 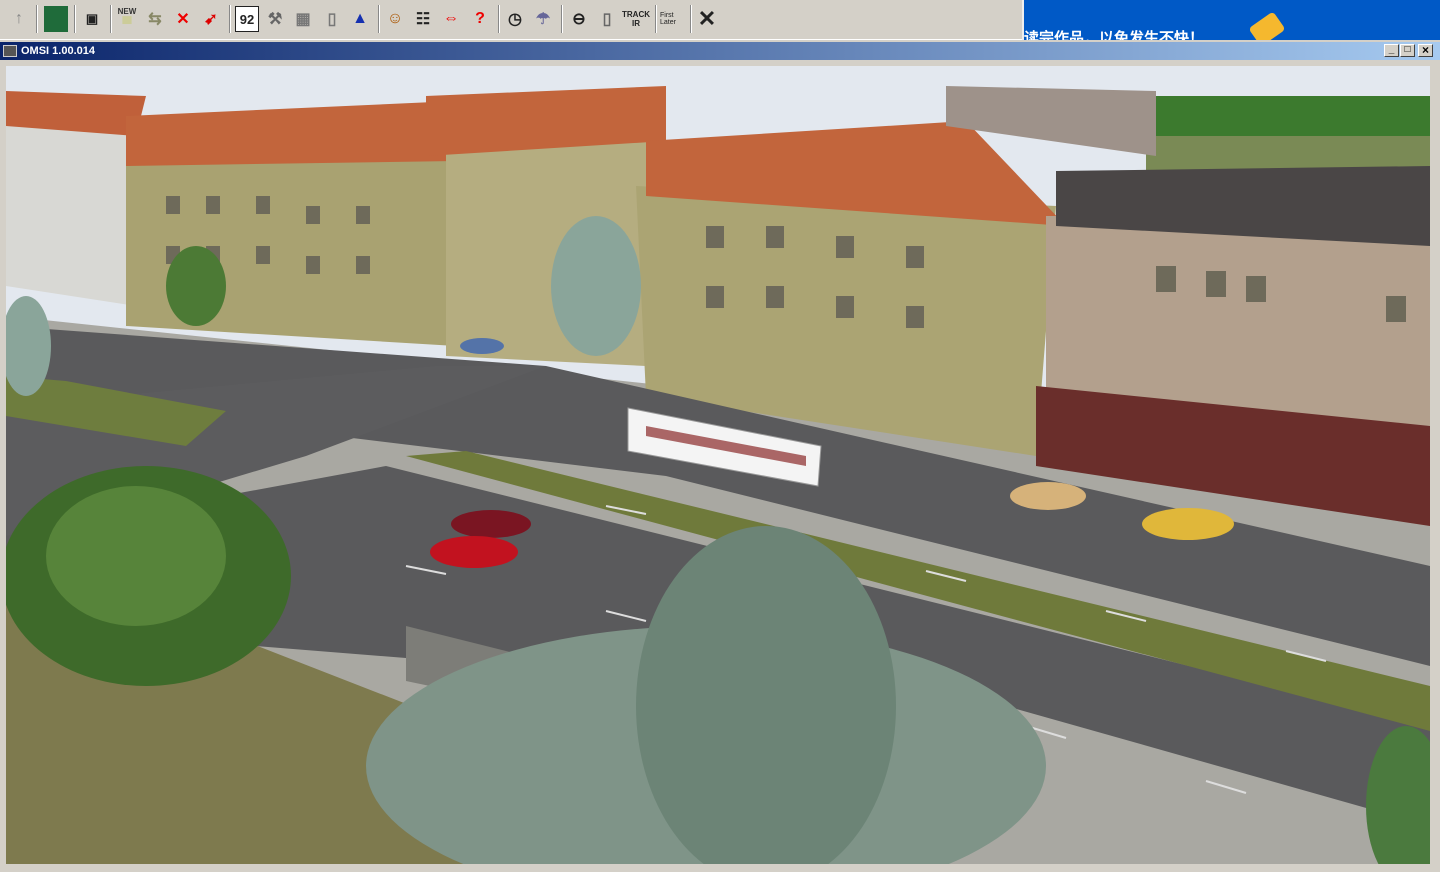 I want to click on map-icon, so click(x=56, y=19).